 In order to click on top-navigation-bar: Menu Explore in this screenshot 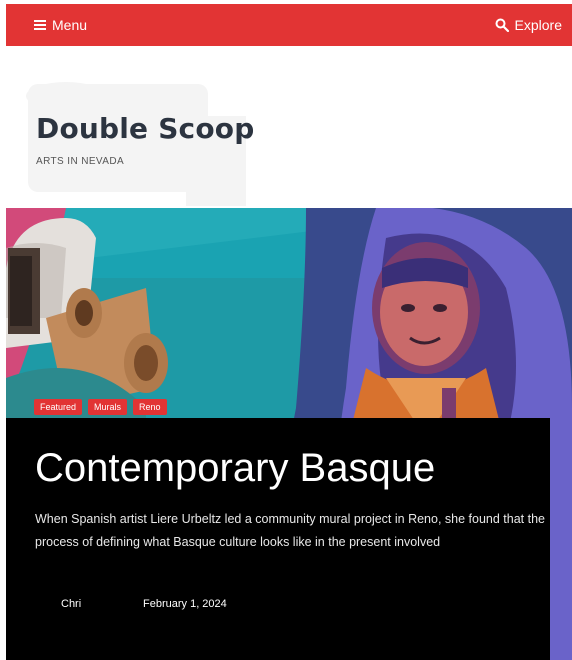, I will do `click(289, 25)`.